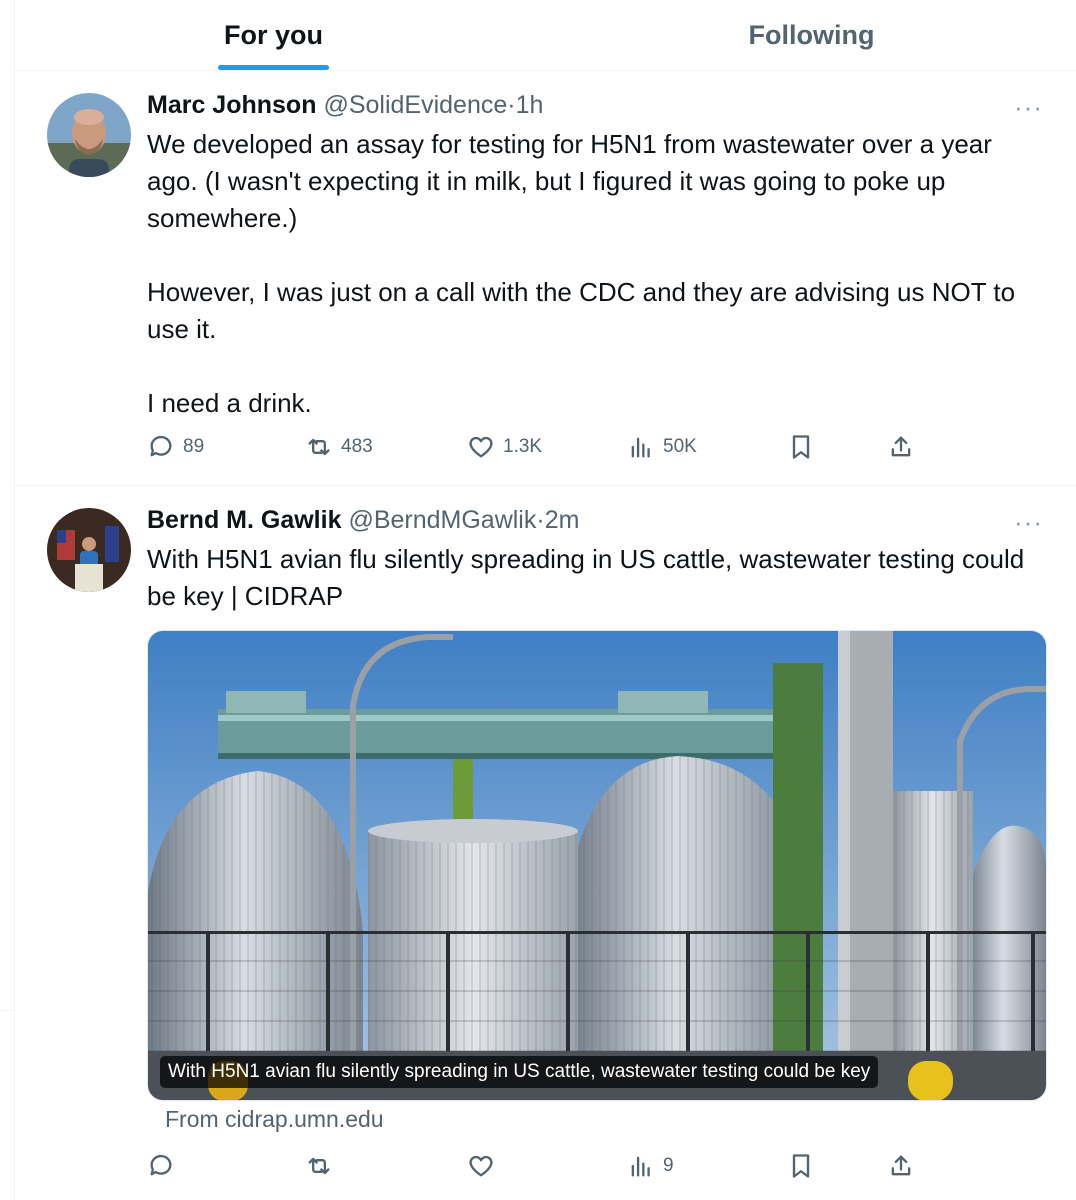  I want to click on timestamp: 1h, so click(530, 105).